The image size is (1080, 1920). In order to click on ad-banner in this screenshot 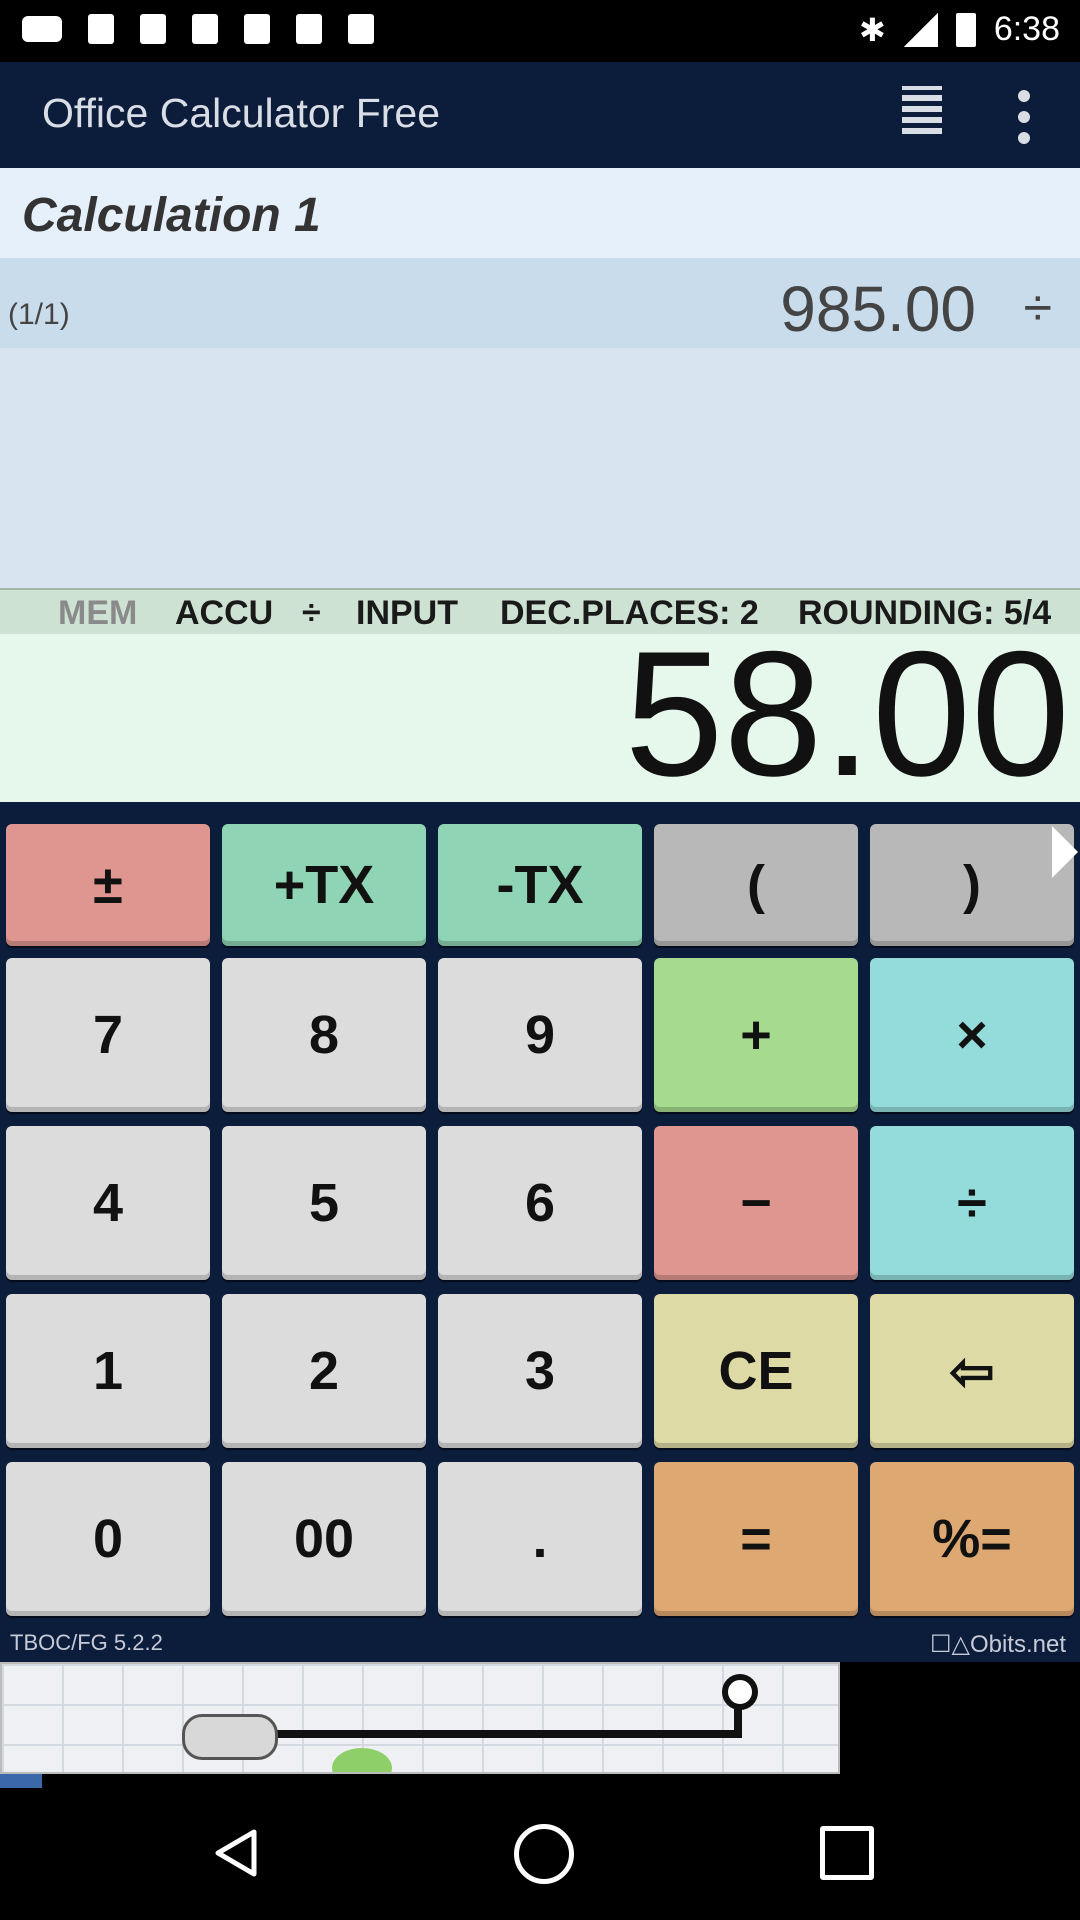, I will do `click(420, 1718)`.